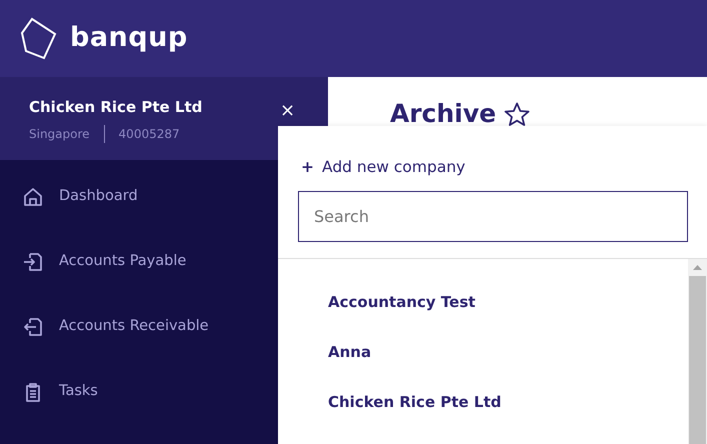  Describe the element at coordinates (517, 114) in the screenshot. I see `favorite-star-icon` at that location.